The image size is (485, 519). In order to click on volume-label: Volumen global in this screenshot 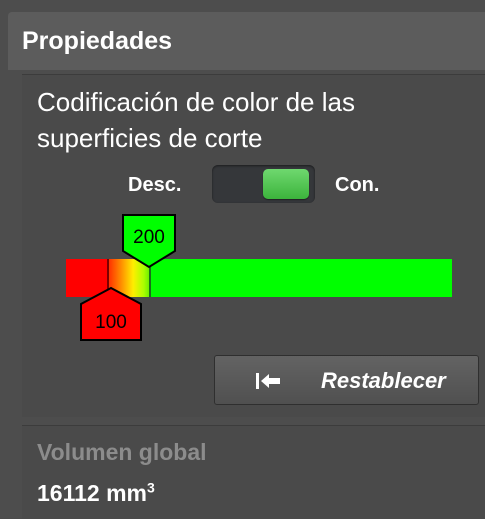, I will do `click(122, 452)`.